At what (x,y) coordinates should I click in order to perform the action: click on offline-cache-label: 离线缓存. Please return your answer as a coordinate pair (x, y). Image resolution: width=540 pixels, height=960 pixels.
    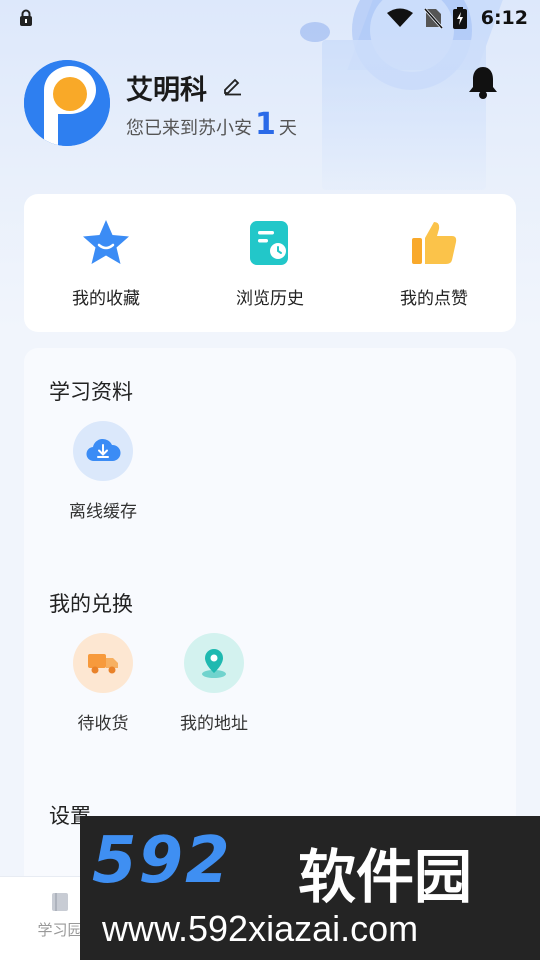
    Looking at the image, I should click on (103, 512).